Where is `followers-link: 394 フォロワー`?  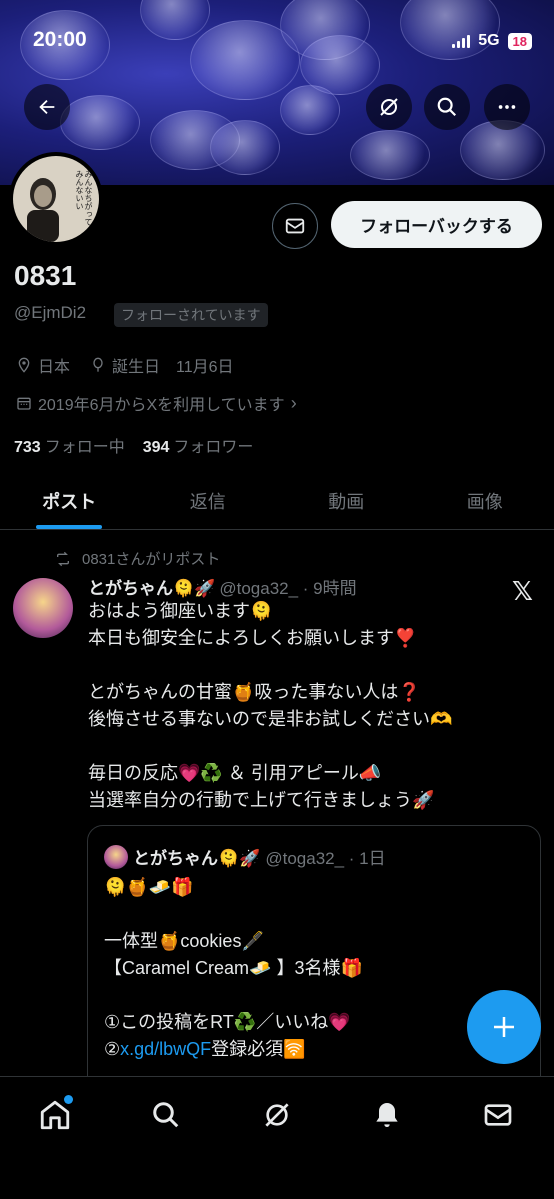
followers-link: 394 フォロワー is located at coordinates (198, 445).